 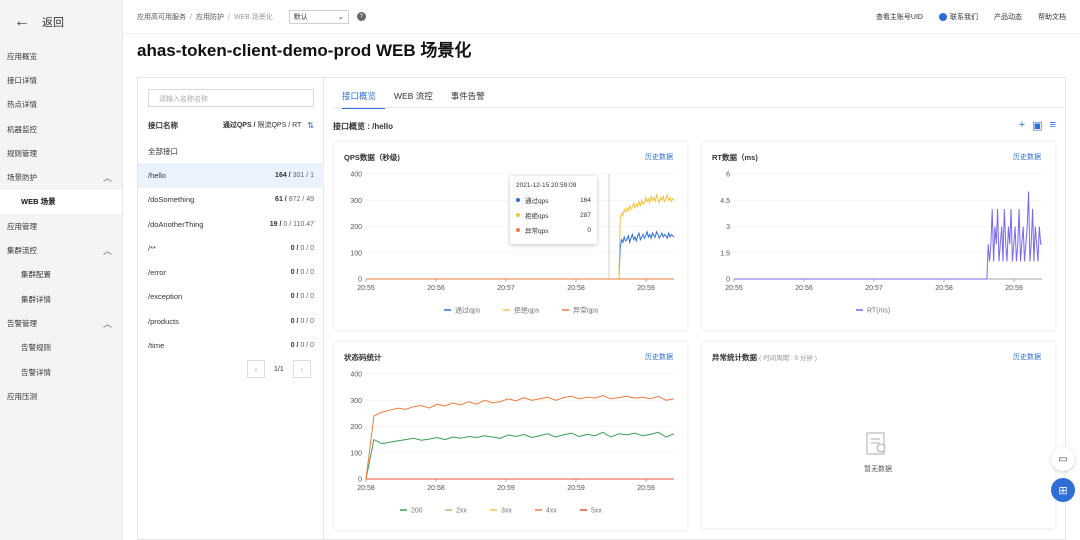 What do you see at coordinates (1022, 125) in the screenshot?
I see `add-icon: +` at bounding box center [1022, 125].